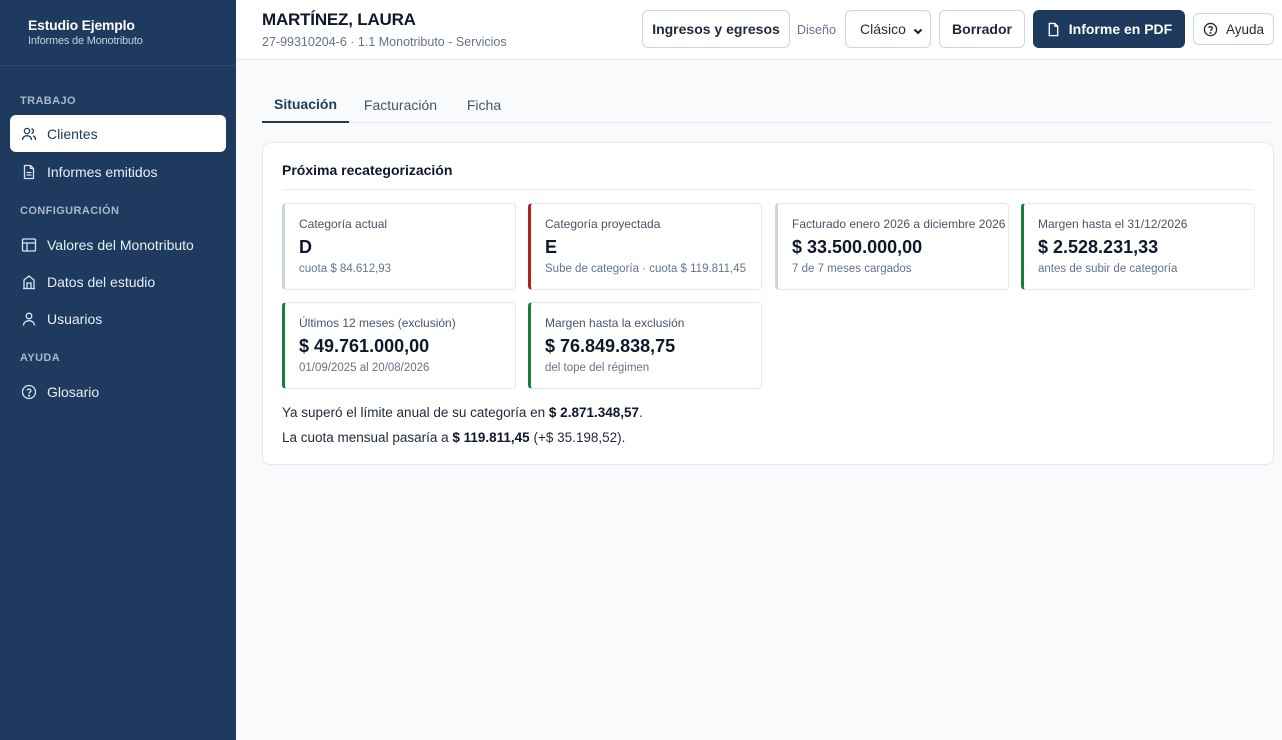 The height and width of the screenshot is (740, 1282). What do you see at coordinates (305, 104) in the screenshot?
I see `tab-situacion: Situación` at bounding box center [305, 104].